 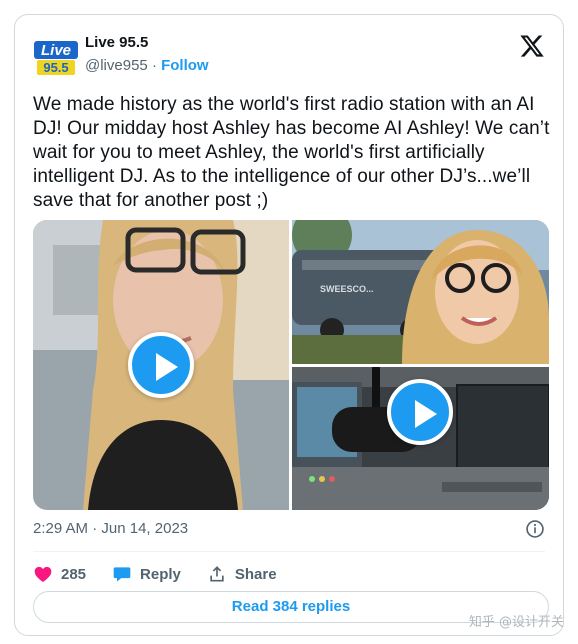 I want to click on avatar: Live 95.5, so click(x=56, y=58).